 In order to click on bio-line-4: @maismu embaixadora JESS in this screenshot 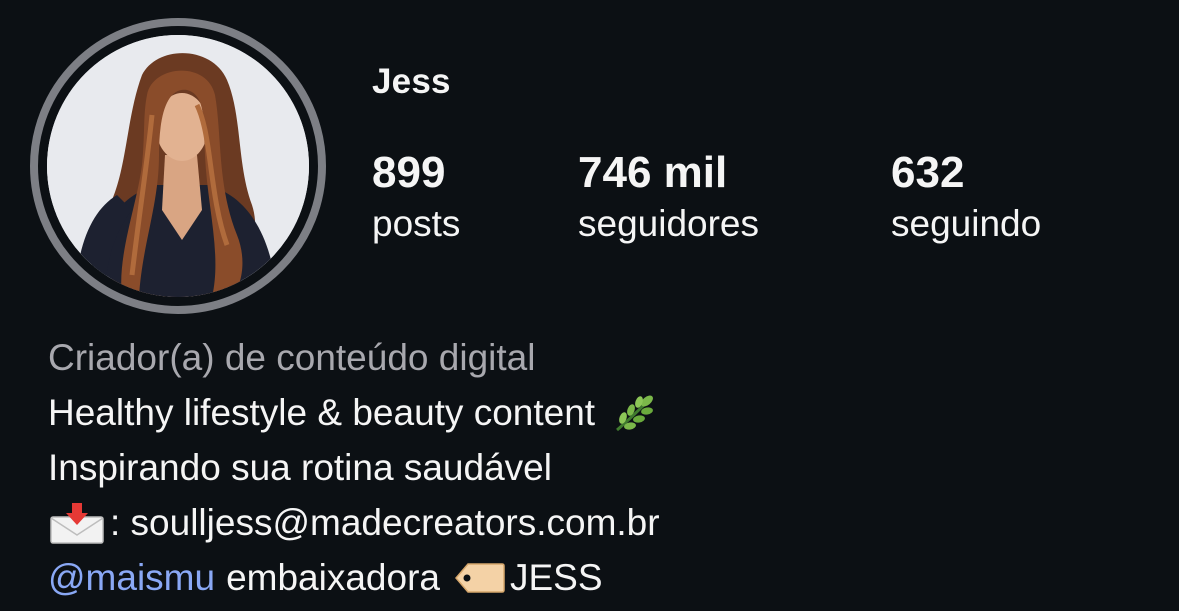, I will do `click(354, 577)`.